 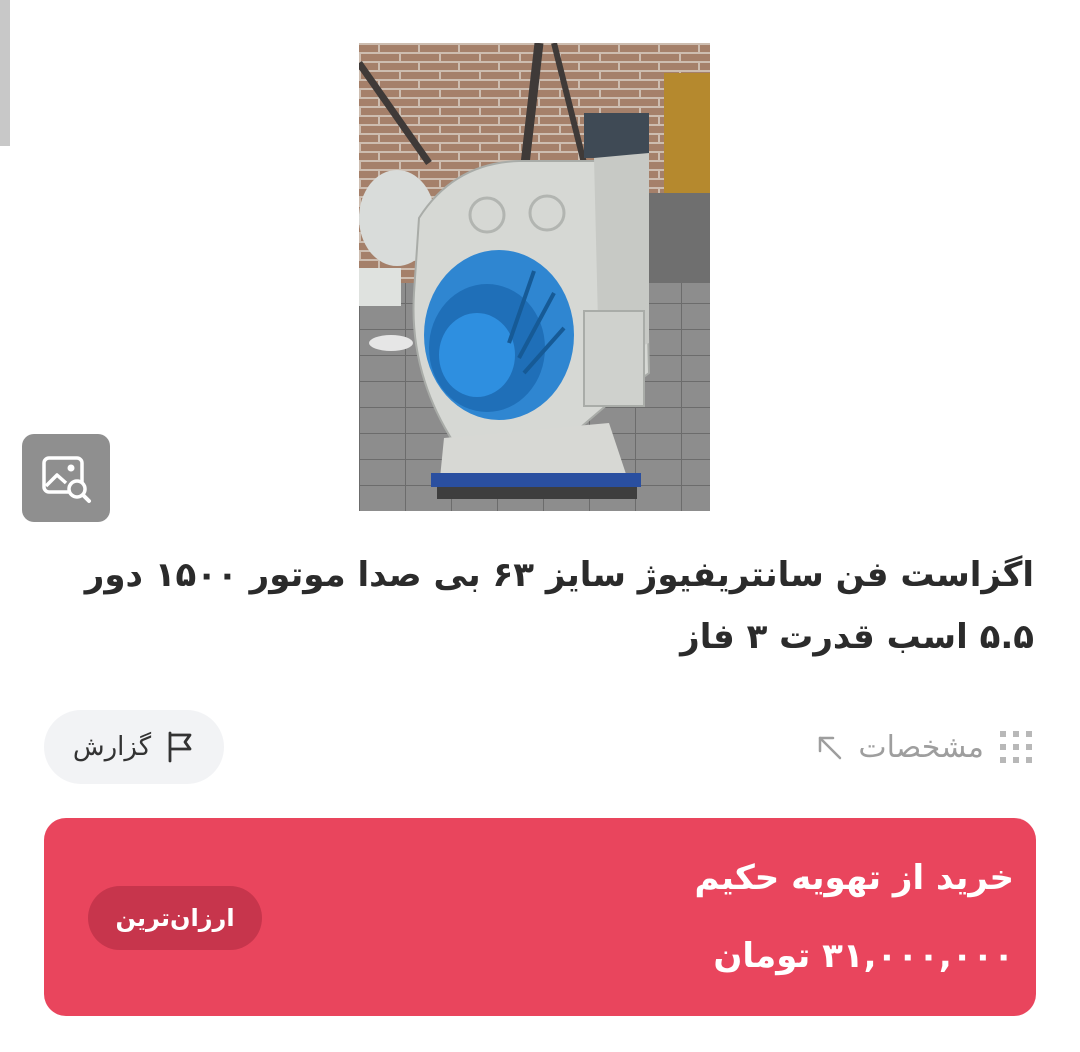 I want to click on price-label: ۳۱,۰۰۰,۰۰۰ تومان, so click(x=863, y=956).